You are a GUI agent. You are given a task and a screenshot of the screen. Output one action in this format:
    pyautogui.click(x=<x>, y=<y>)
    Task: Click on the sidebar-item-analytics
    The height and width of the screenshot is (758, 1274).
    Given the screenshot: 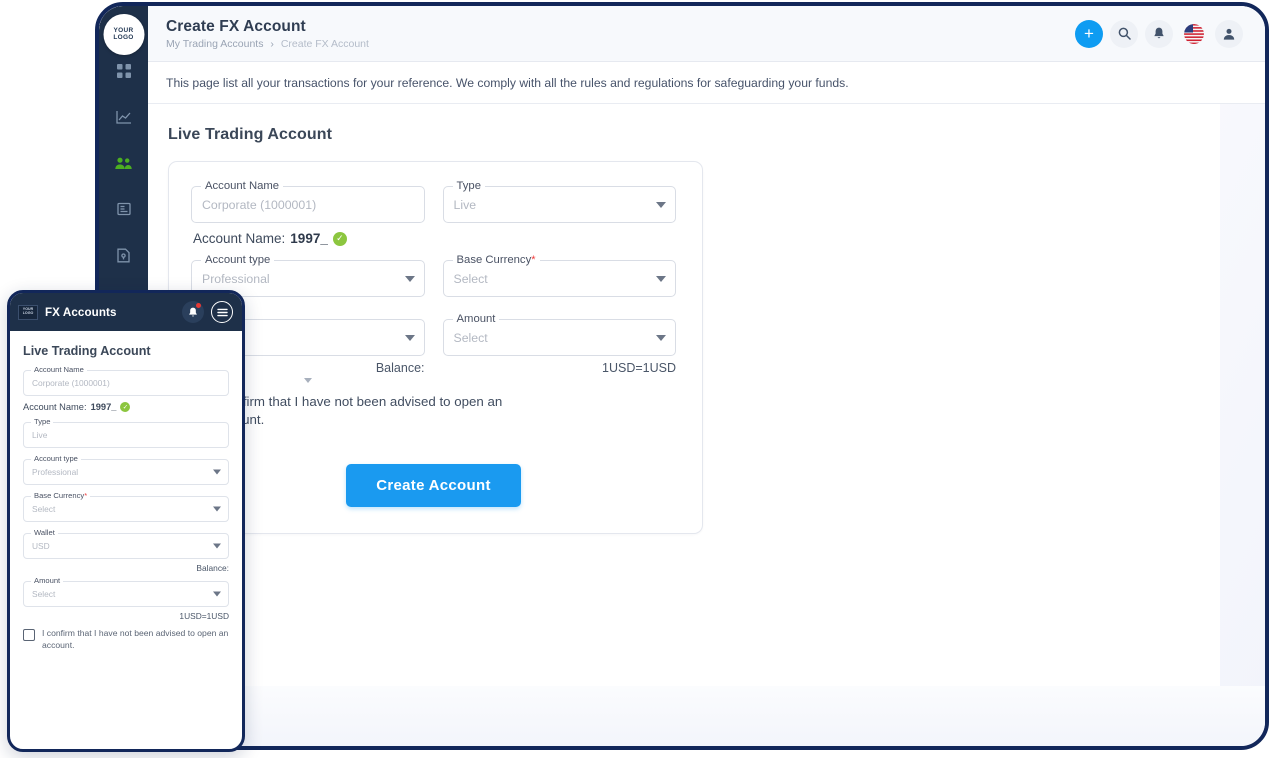 What is the action you would take?
    pyautogui.click(x=124, y=117)
    